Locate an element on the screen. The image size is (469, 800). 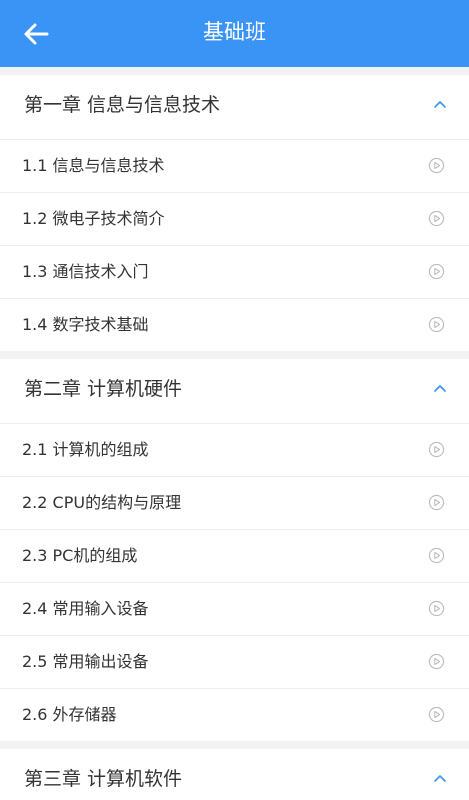
chapter-title: 第三章 计算机软件 is located at coordinates (103, 779).